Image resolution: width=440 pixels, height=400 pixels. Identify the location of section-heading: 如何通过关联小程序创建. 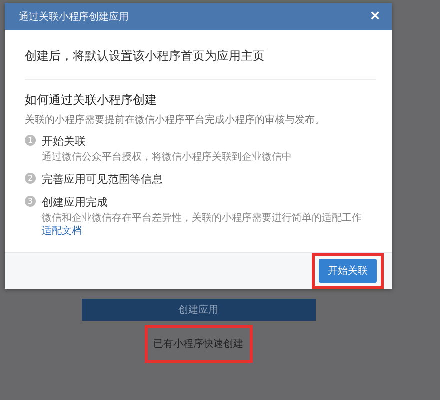
(91, 100).